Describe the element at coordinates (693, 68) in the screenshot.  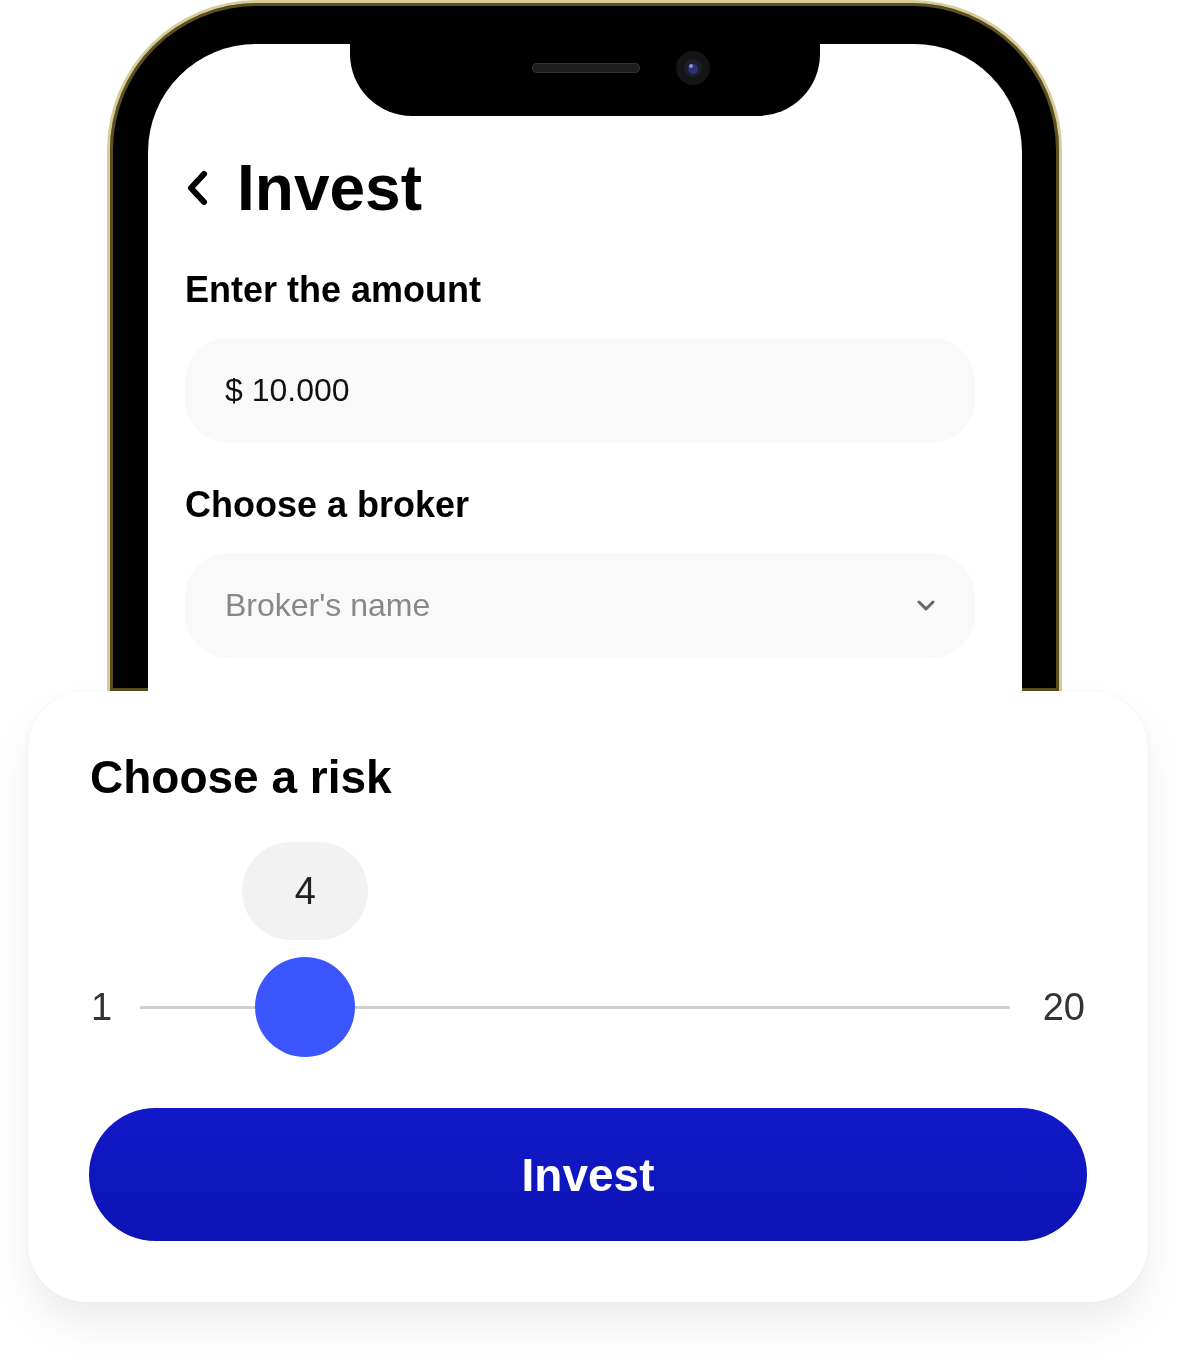
I see `camera-icon` at that location.